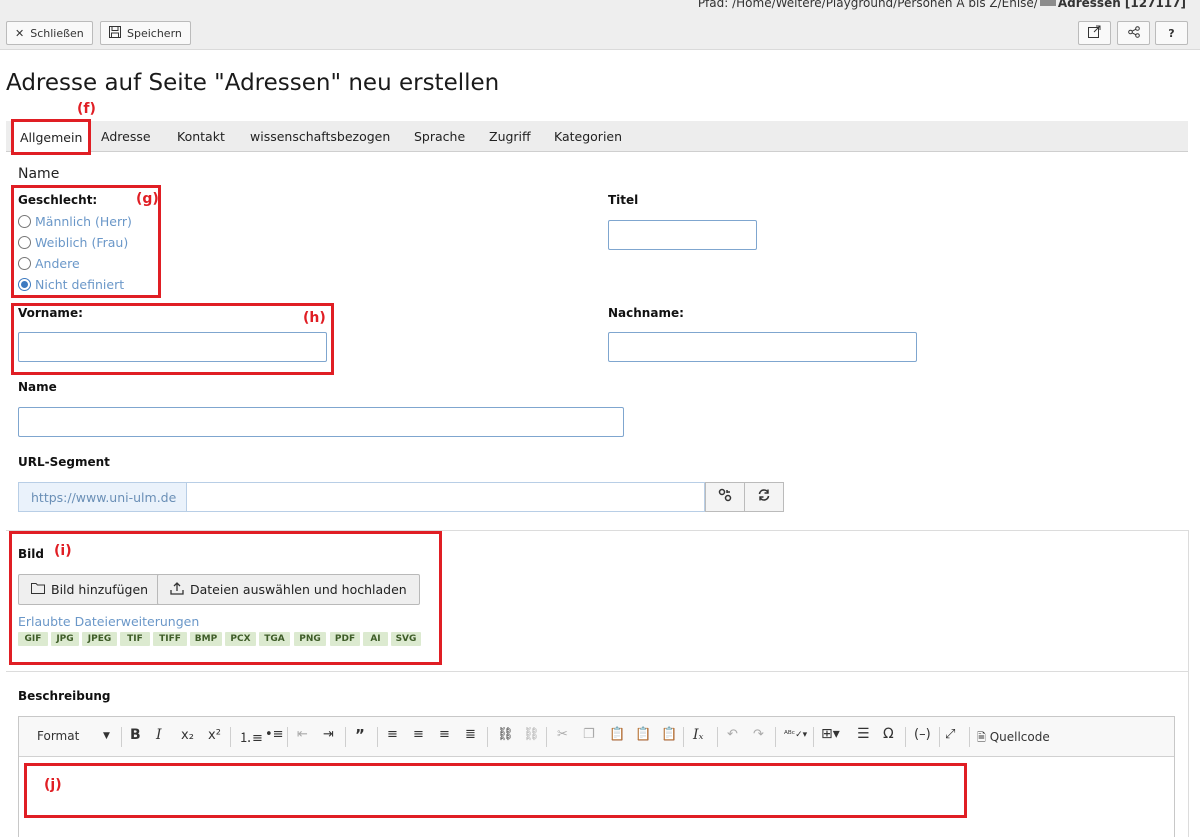 Image resolution: width=1200 pixels, height=838 pixels. I want to click on save-button-label: Speichern, so click(154, 33).